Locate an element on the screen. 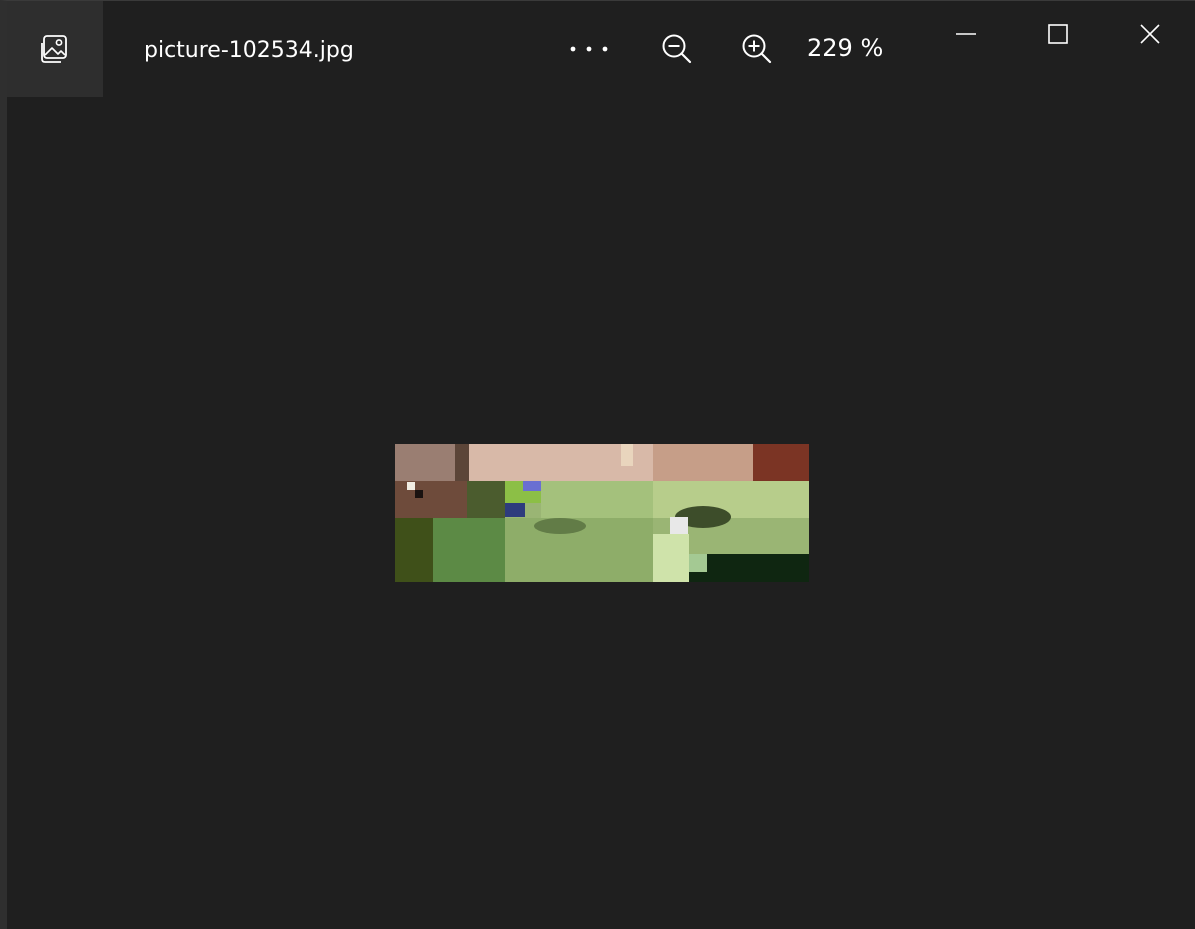  zoom-level: 229 % is located at coordinates (857, 48).